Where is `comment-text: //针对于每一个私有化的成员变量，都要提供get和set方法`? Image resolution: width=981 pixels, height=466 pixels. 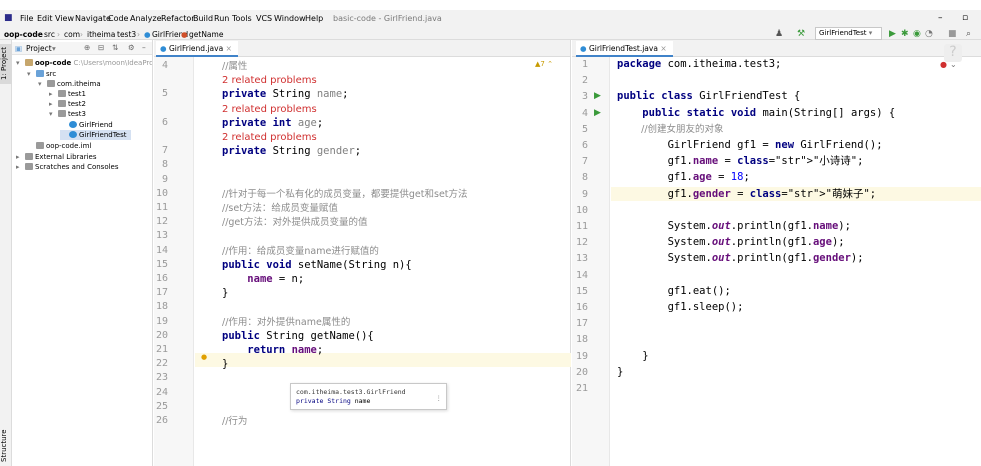 comment-text: //针对于每一个私有化的成员变量，都要提供get和set方法 is located at coordinates (345, 194).